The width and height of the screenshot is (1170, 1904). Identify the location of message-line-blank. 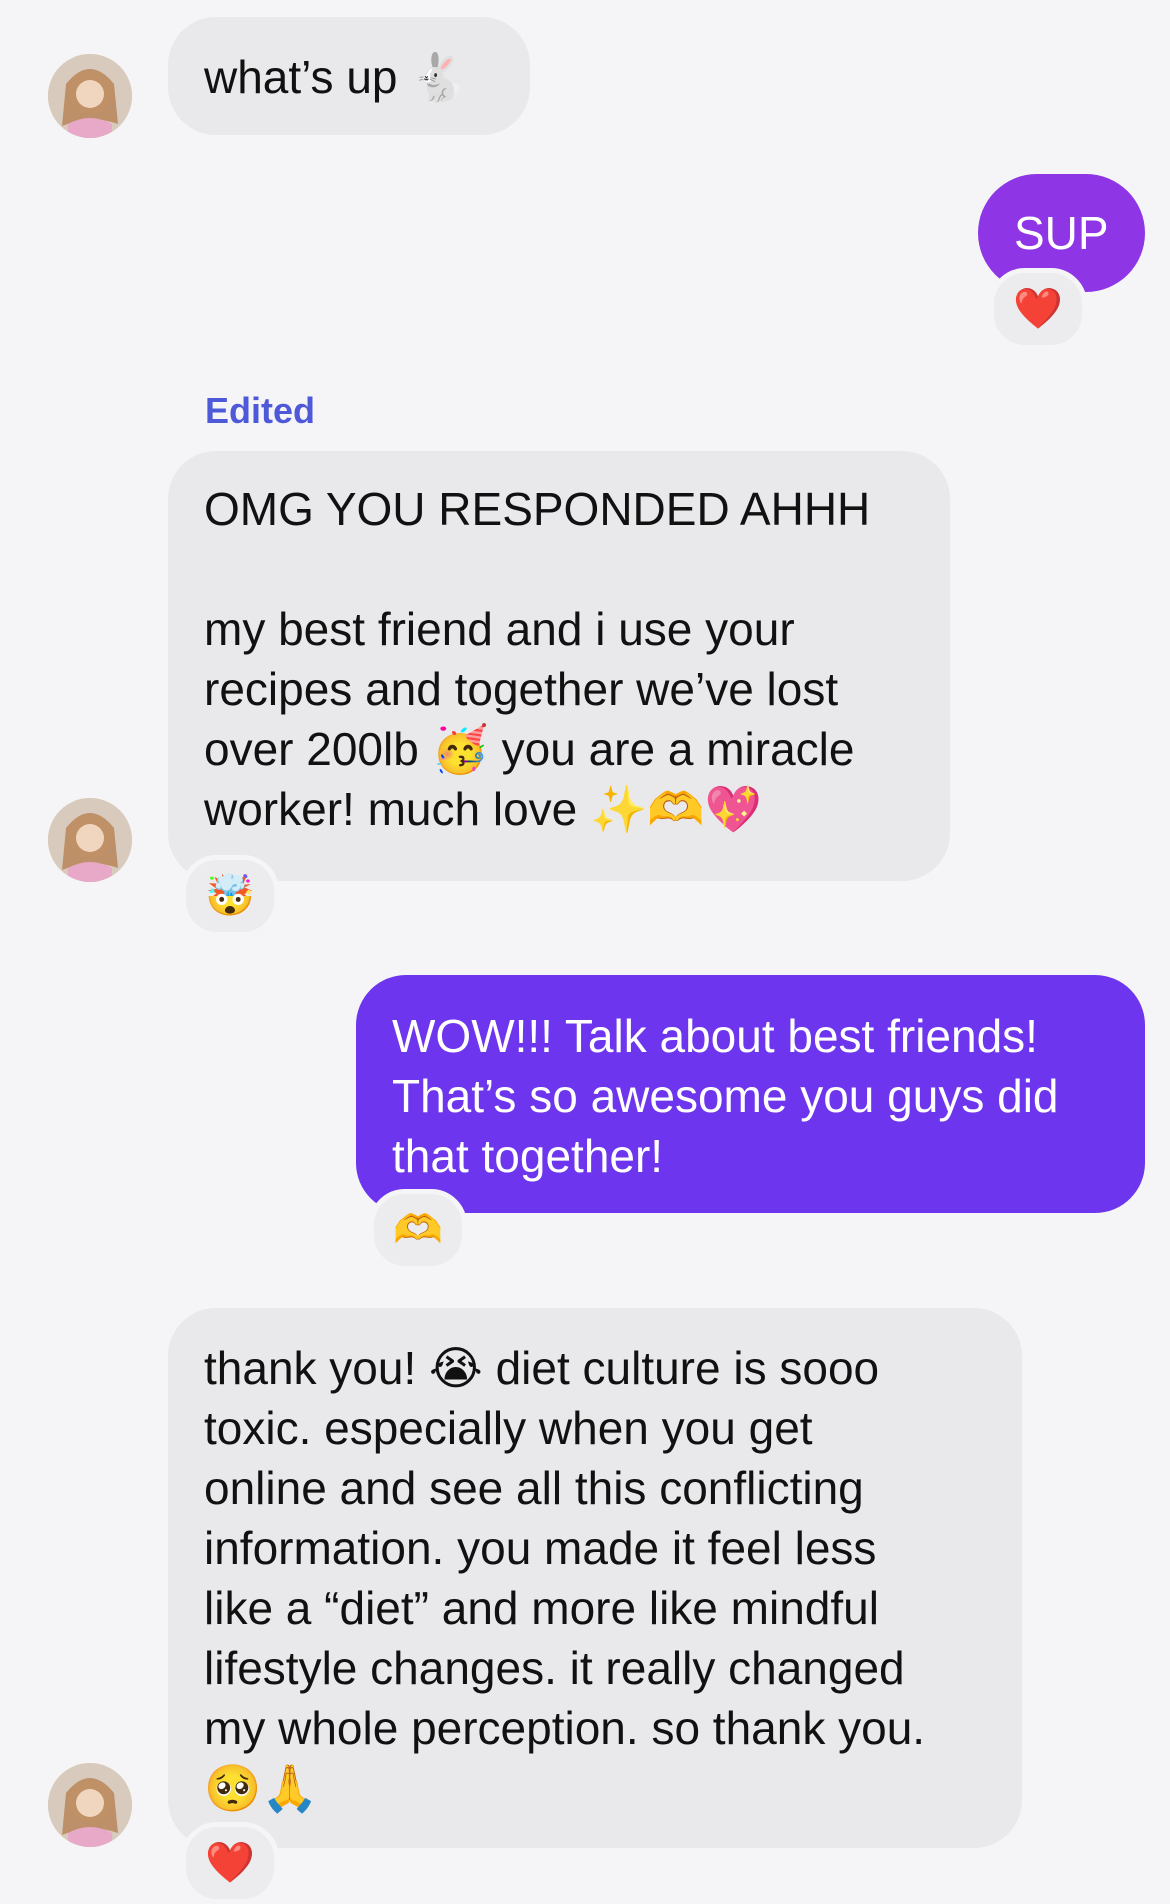
(559, 569).